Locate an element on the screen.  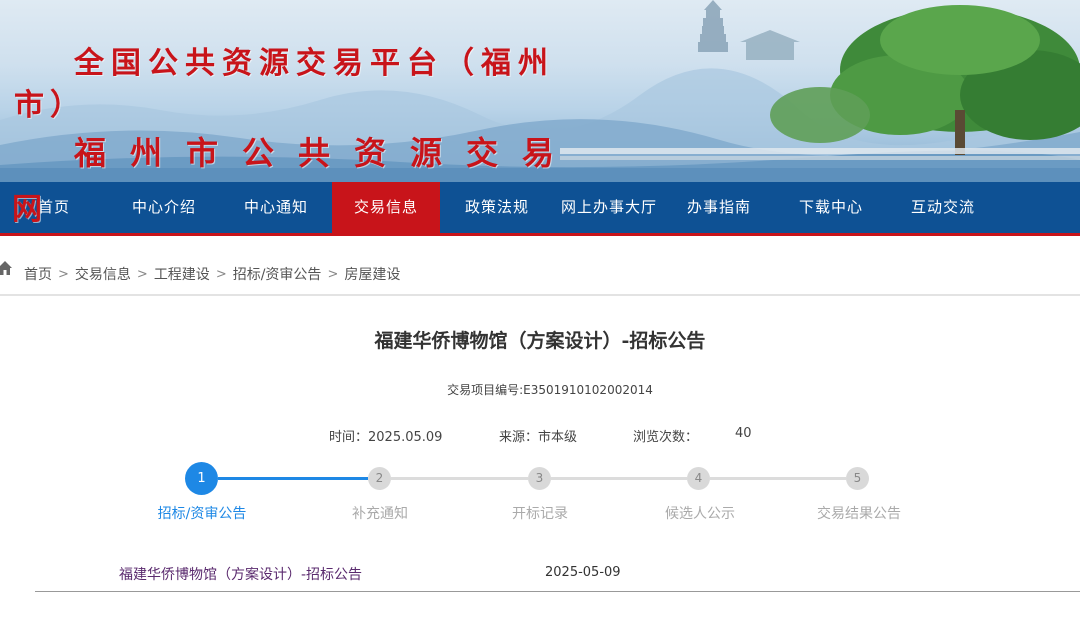
document-link: 福建华侨博物馆（方案设计）-招标公告 is located at coordinates (240, 574).